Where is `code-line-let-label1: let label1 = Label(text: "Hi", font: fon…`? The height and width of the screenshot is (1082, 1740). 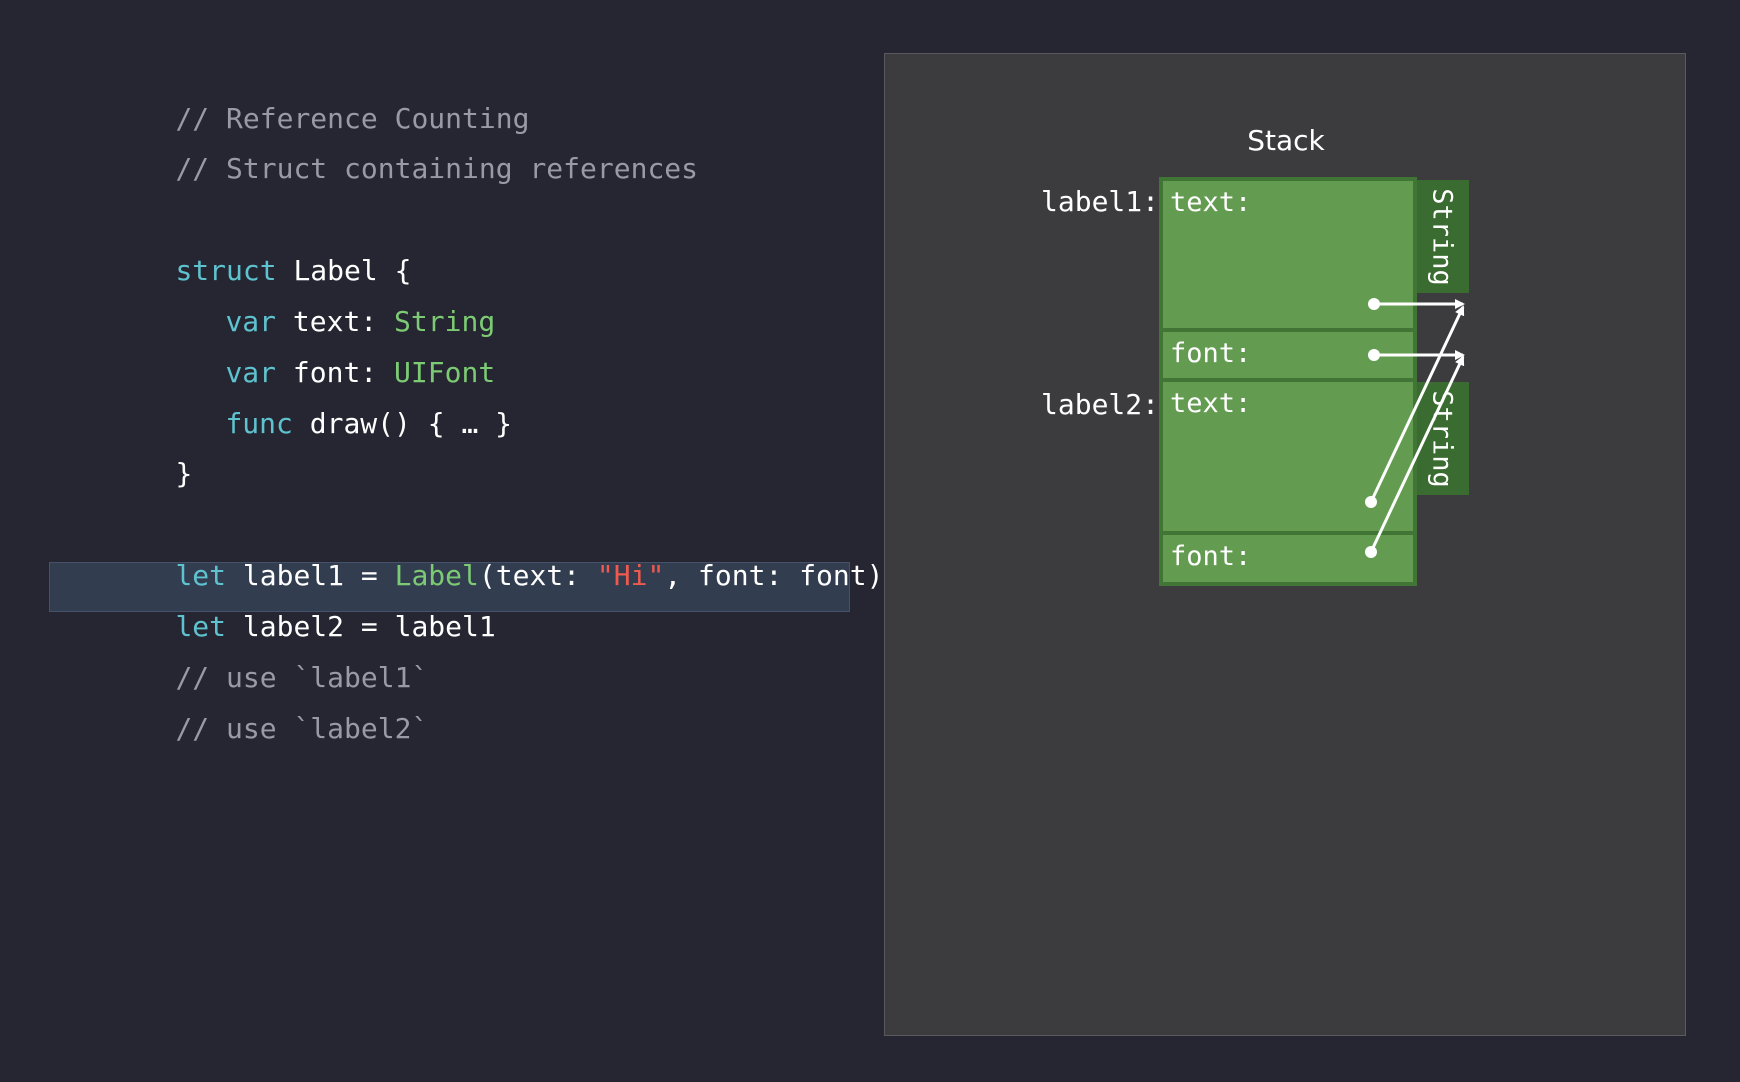 code-line-let-label1: let label1 = Label(text: "Hi", font: fon… is located at coordinates (495, 554).